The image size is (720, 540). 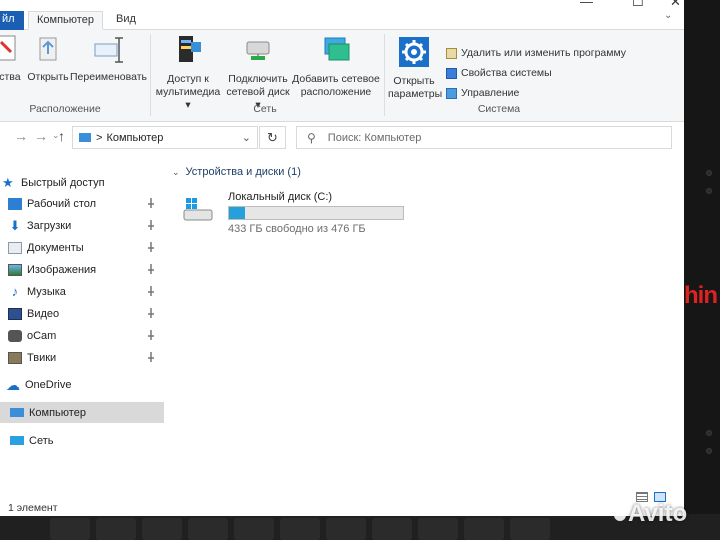 What do you see at coordinates (88, 384) in the screenshot?
I see `nav-onedrive: ☁ OneDrive` at bounding box center [88, 384].